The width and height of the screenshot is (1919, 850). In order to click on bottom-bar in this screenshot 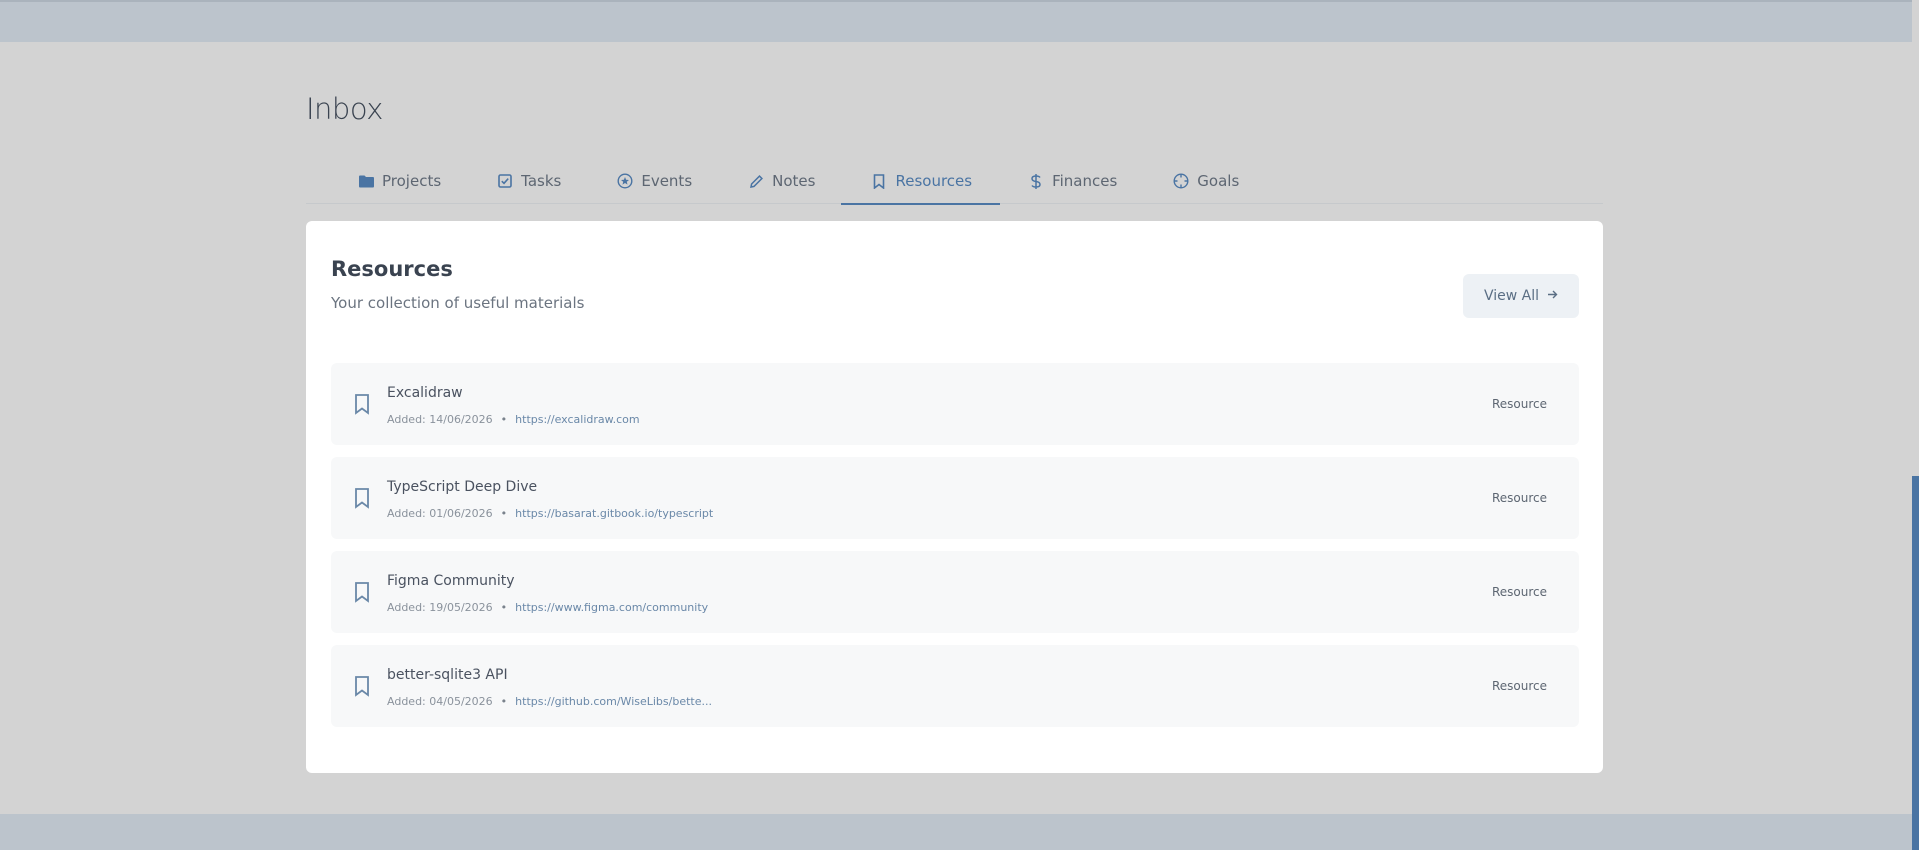, I will do `click(956, 832)`.